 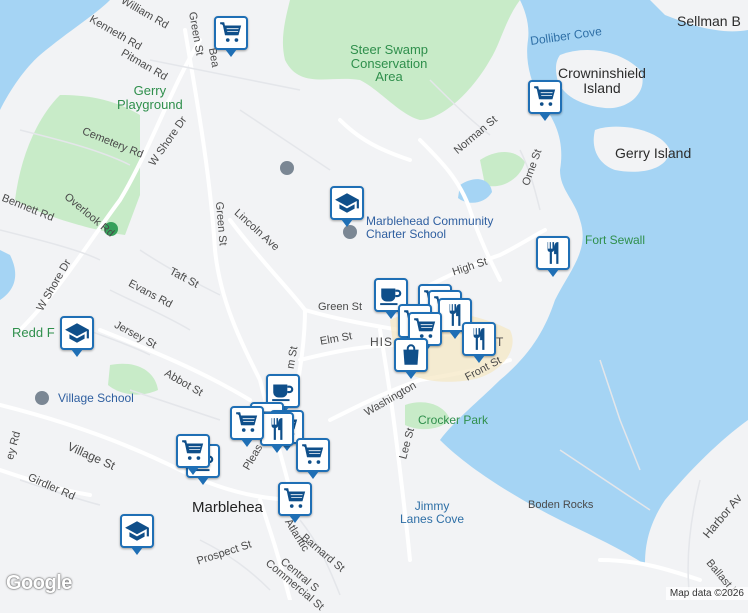 What do you see at coordinates (432, 512) in the screenshot?
I see `jimmy-lanes-cove-label: Jimmy Lanes Cove` at bounding box center [432, 512].